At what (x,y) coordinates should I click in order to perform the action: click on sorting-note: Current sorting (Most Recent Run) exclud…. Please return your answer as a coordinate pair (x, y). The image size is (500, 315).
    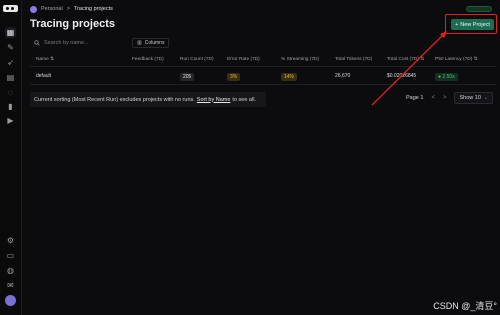
    Looking at the image, I should click on (148, 99).